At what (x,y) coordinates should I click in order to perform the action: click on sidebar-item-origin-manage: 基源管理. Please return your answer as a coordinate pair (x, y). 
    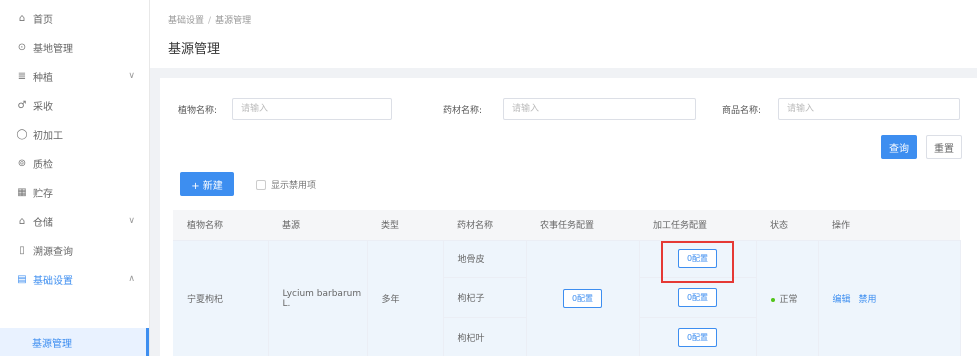
    Looking at the image, I should click on (74, 342).